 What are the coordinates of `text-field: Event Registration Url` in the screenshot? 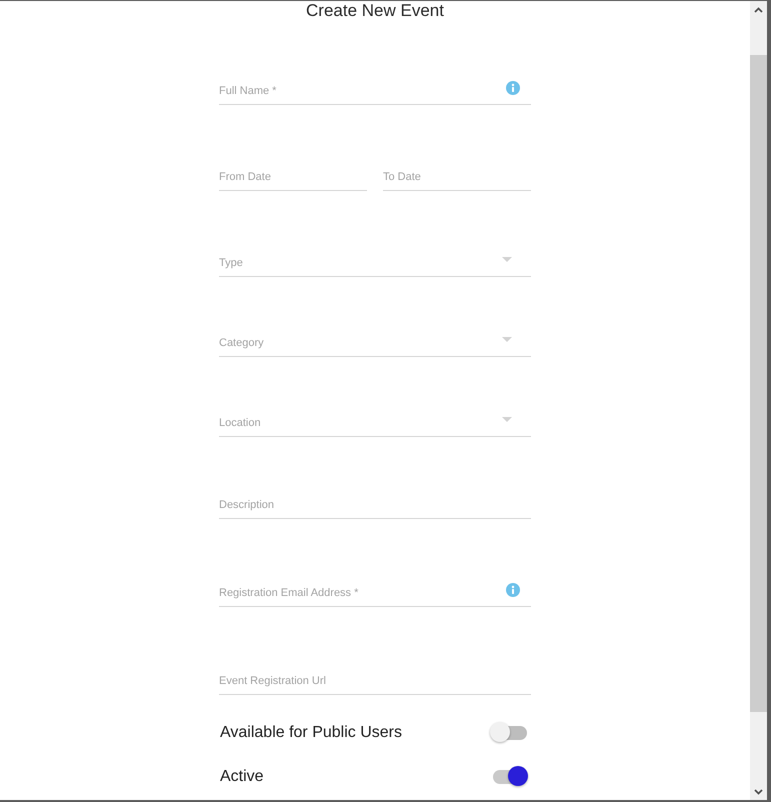 It's located at (375, 681).